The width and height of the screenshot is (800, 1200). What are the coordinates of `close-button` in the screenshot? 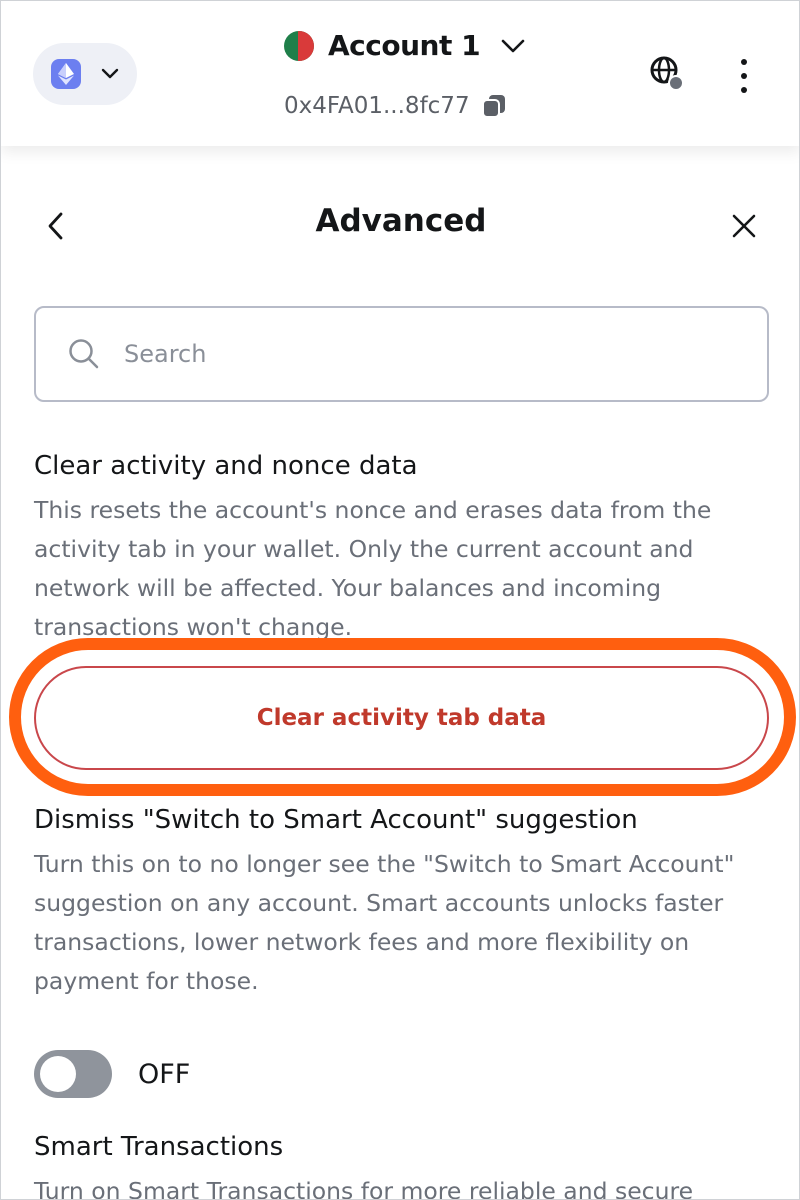 It's located at (744, 226).